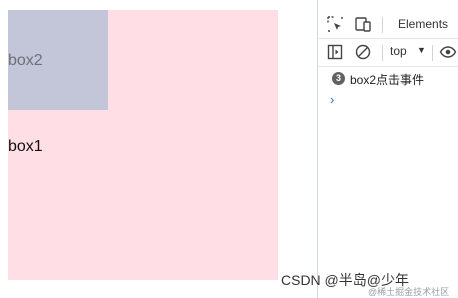  I want to click on console-toolbar: top ▼, so click(388, 52).